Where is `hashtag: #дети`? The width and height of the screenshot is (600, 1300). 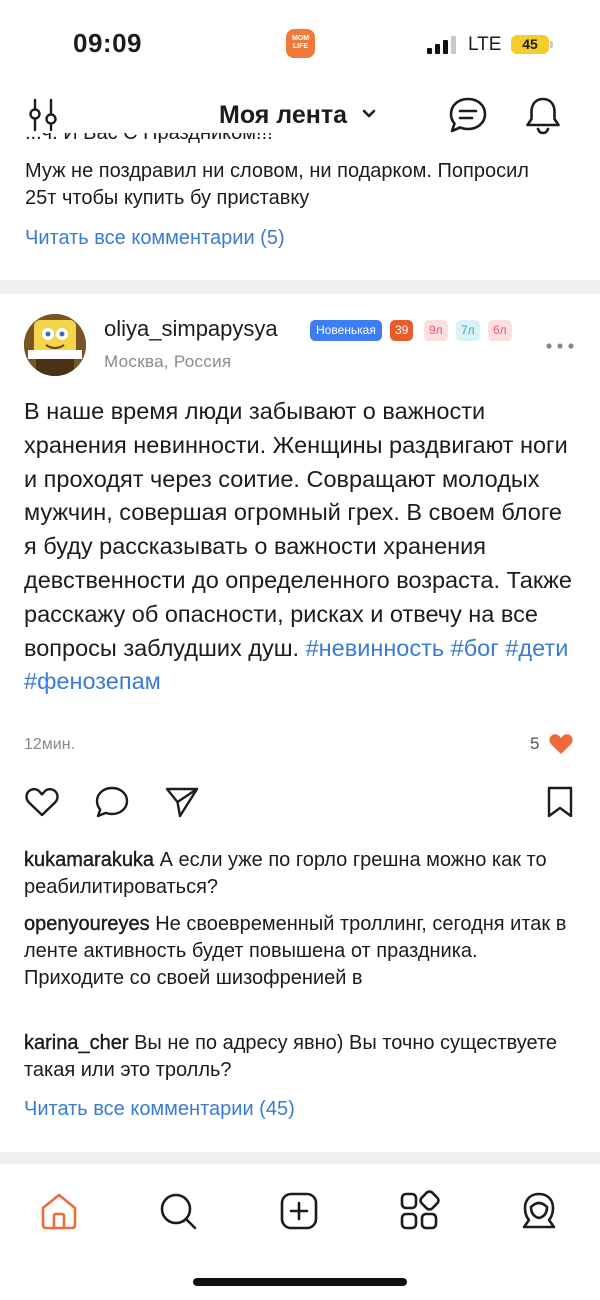 hashtag: #дети is located at coordinates (536, 648).